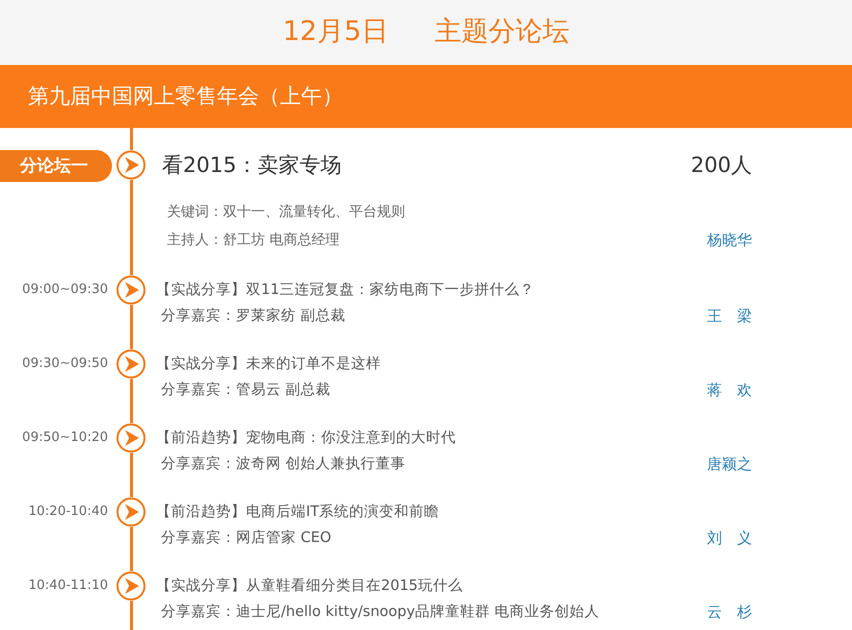 The image size is (852, 630). Describe the element at coordinates (285, 212) in the screenshot. I see `keywords-text: 关键词：双十一、流量转化、平台规则` at that location.